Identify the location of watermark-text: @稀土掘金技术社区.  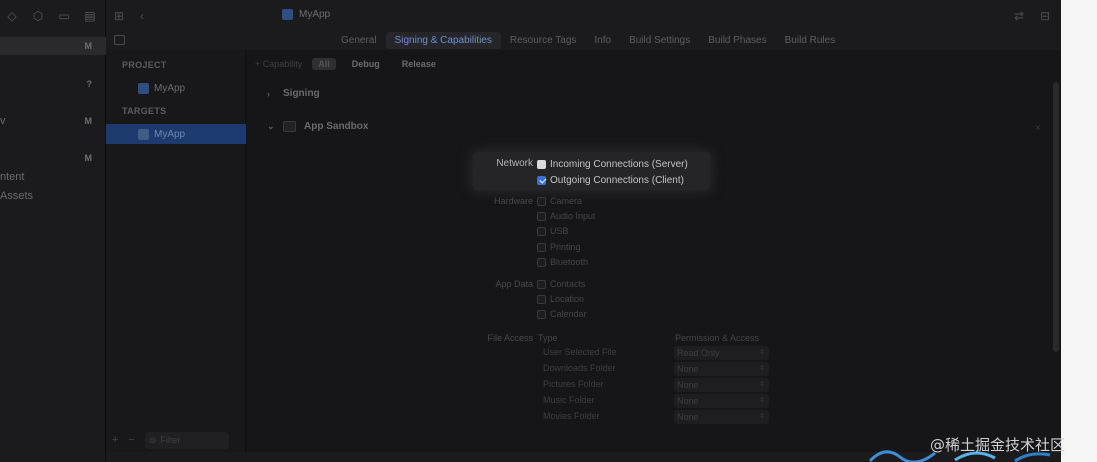
(998, 445).